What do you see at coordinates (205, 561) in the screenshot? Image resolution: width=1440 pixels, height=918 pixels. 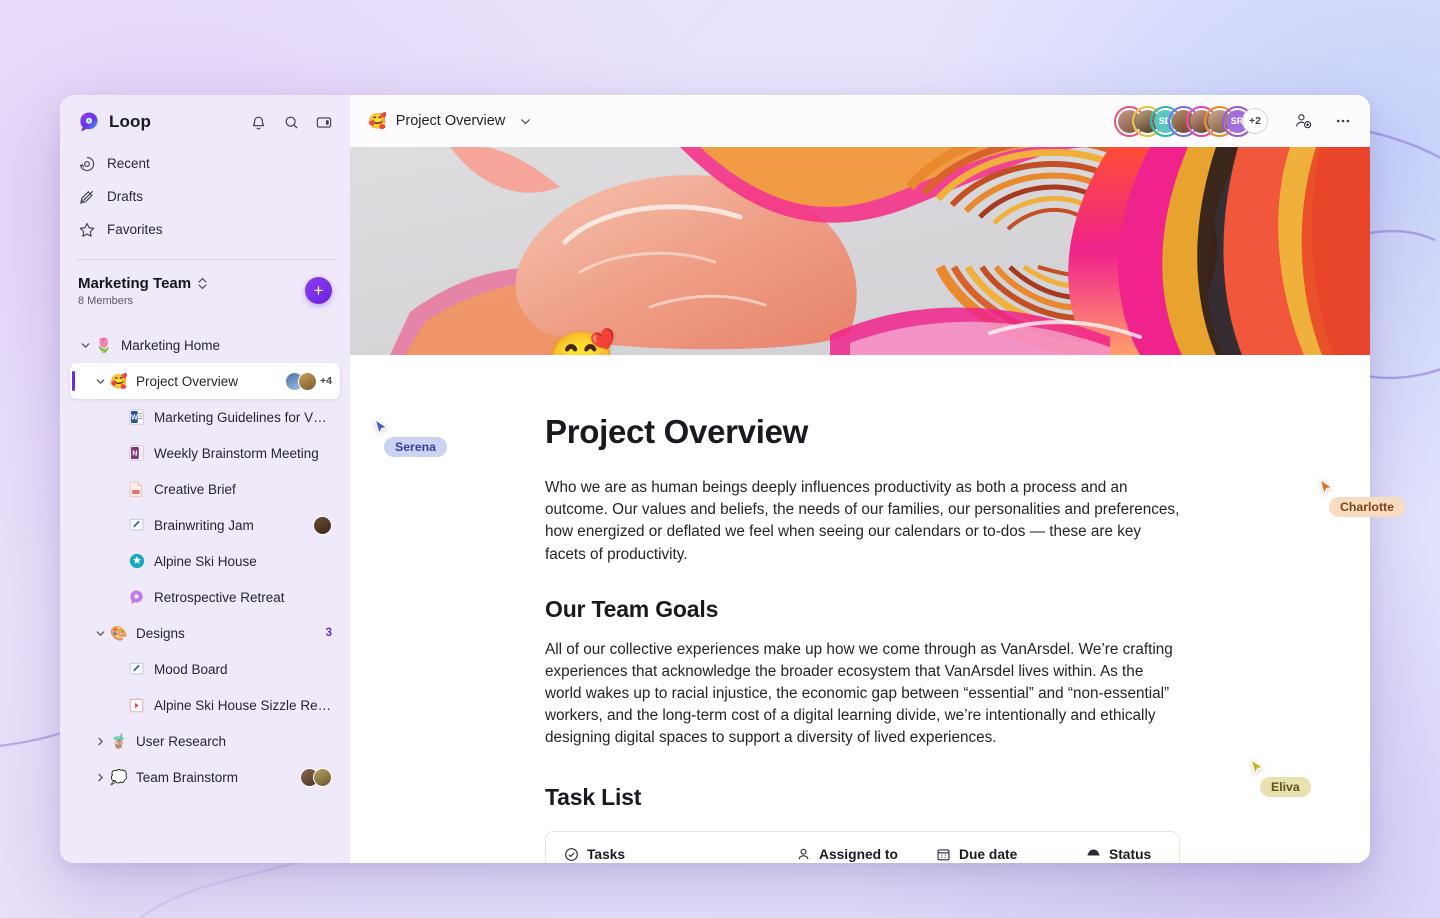 I see `tree-item-alpine-ski-house: Alpine Ski House` at bounding box center [205, 561].